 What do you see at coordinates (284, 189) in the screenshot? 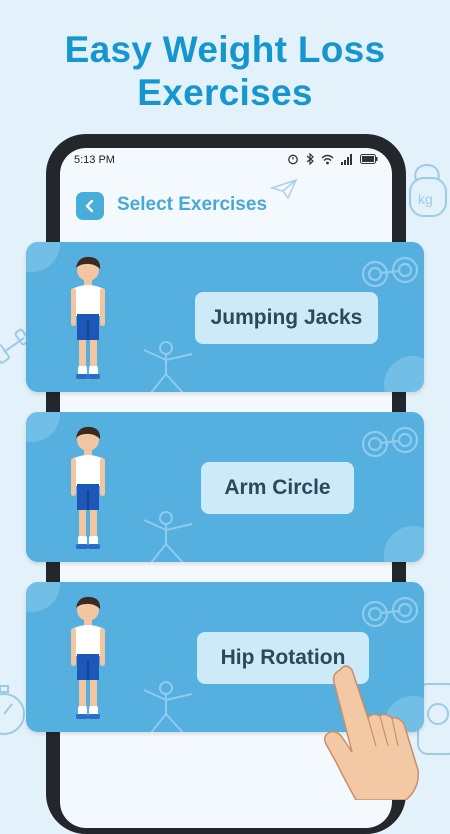
I see `paper-plane-icon` at bounding box center [284, 189].